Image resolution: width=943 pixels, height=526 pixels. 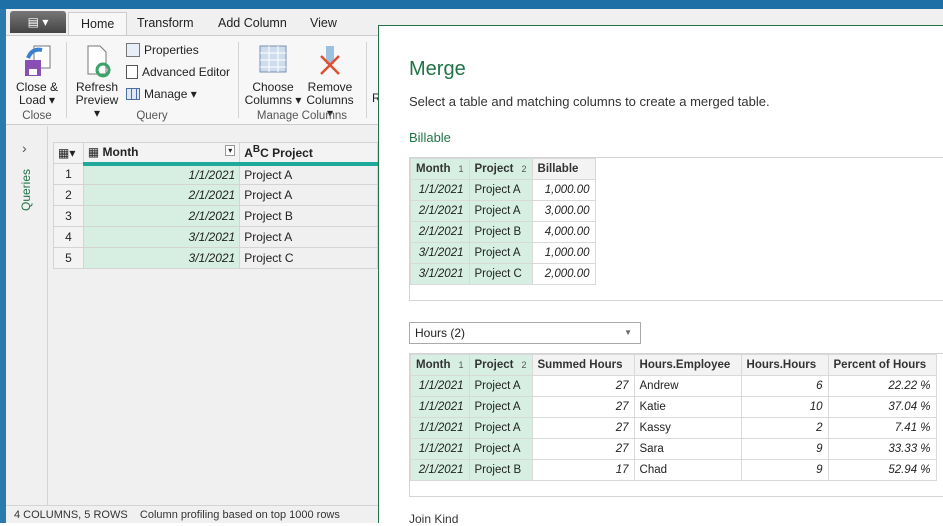 What do you see at coordinates (308, 258) in the screenshot?
I see `cell-project: Project C` at bounding box center [308, 258].